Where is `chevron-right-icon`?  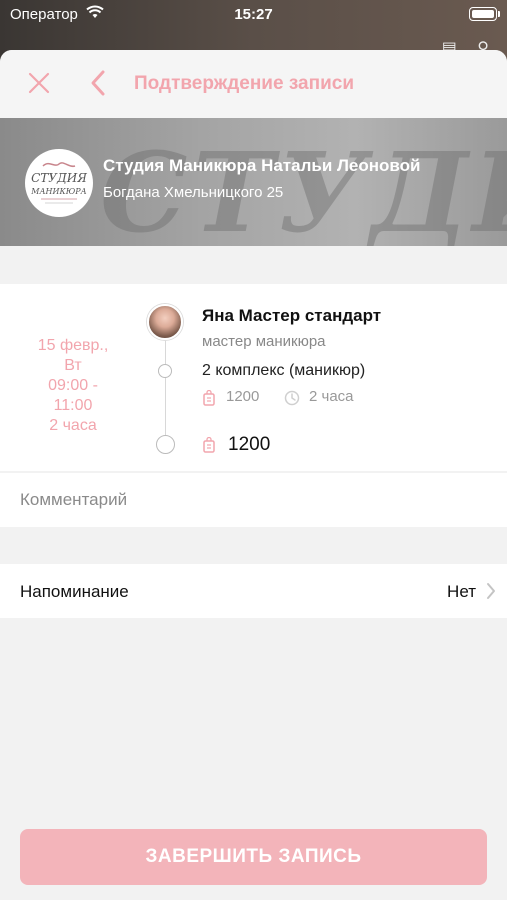 chevron-right-icon is located at coordinates (491, 593).